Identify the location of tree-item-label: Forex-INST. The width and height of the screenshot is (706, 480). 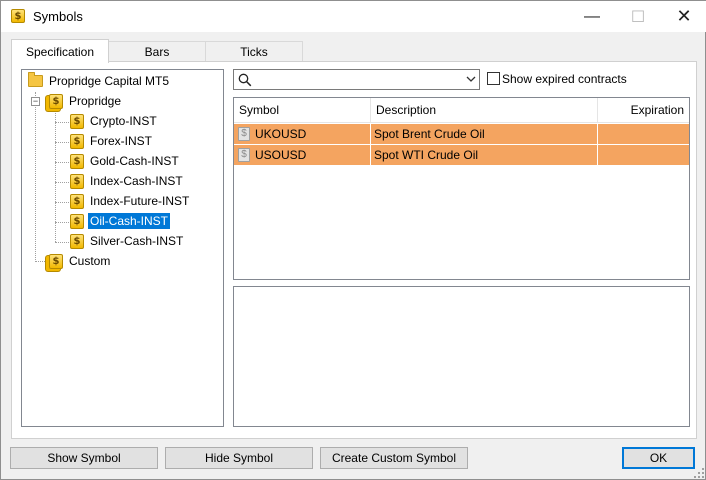
(121, 141).